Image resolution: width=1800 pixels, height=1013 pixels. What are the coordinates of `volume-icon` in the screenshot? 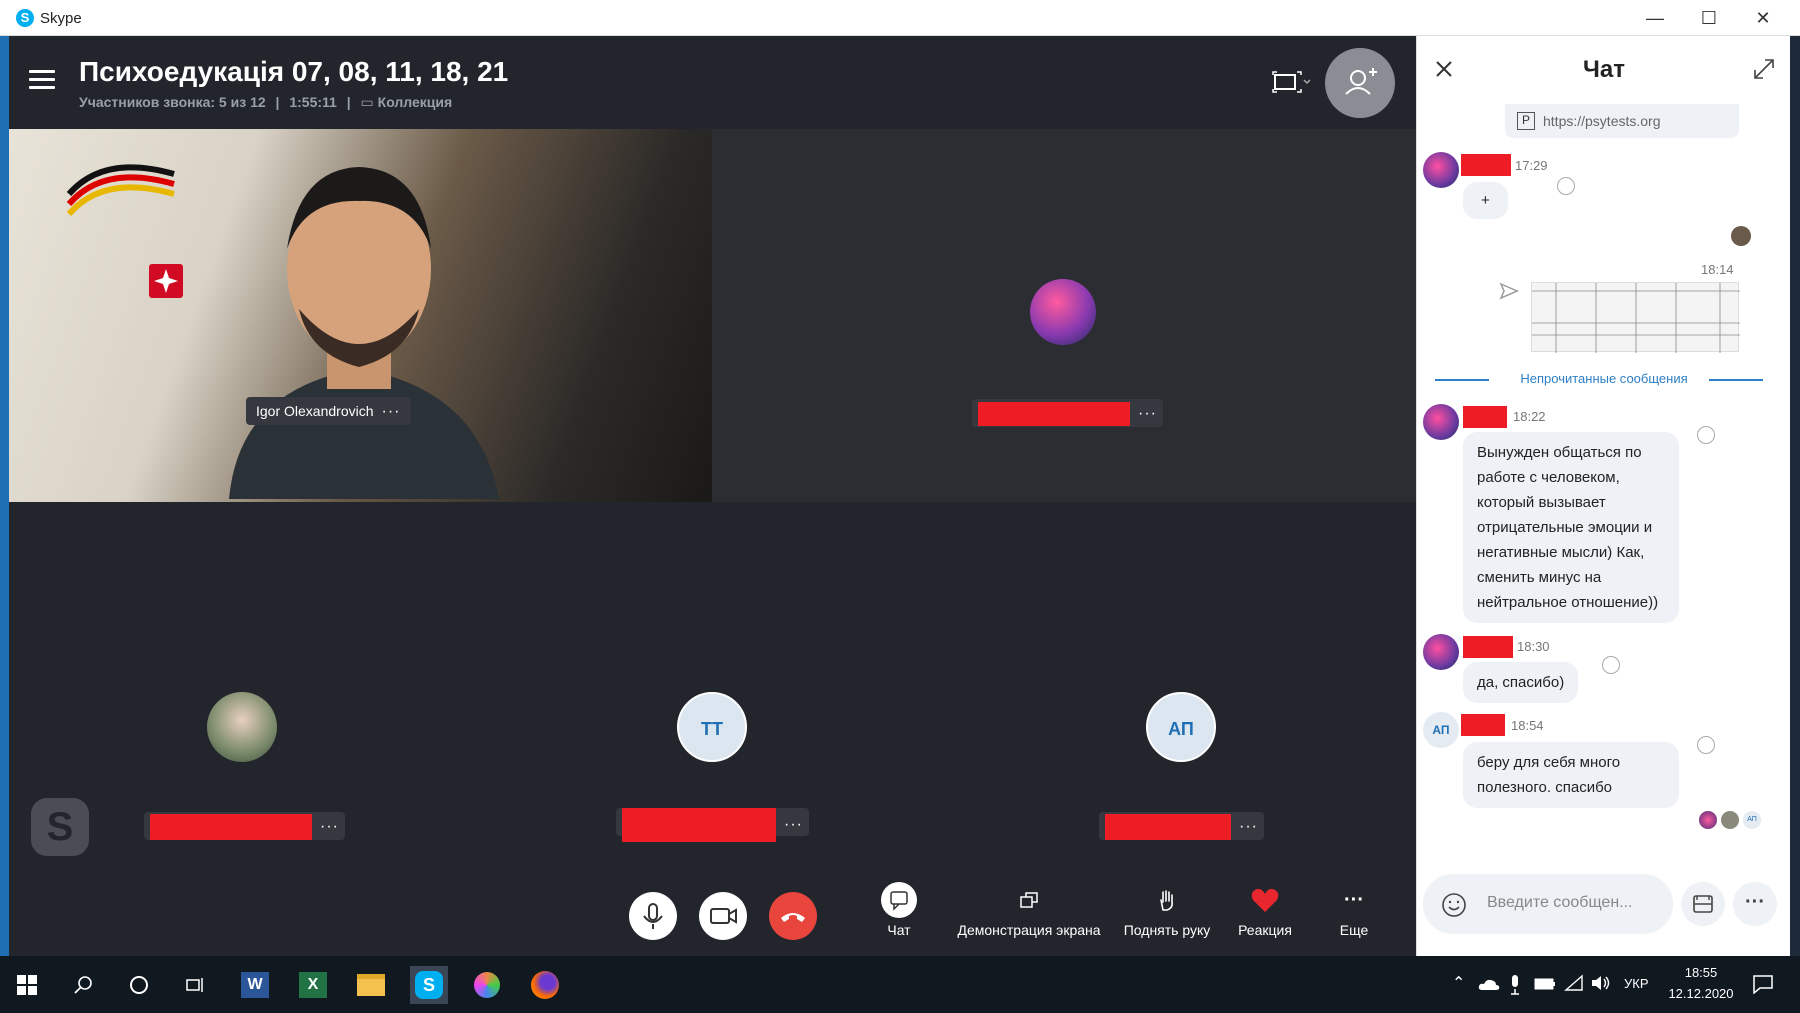 It's located at (1601, 983).